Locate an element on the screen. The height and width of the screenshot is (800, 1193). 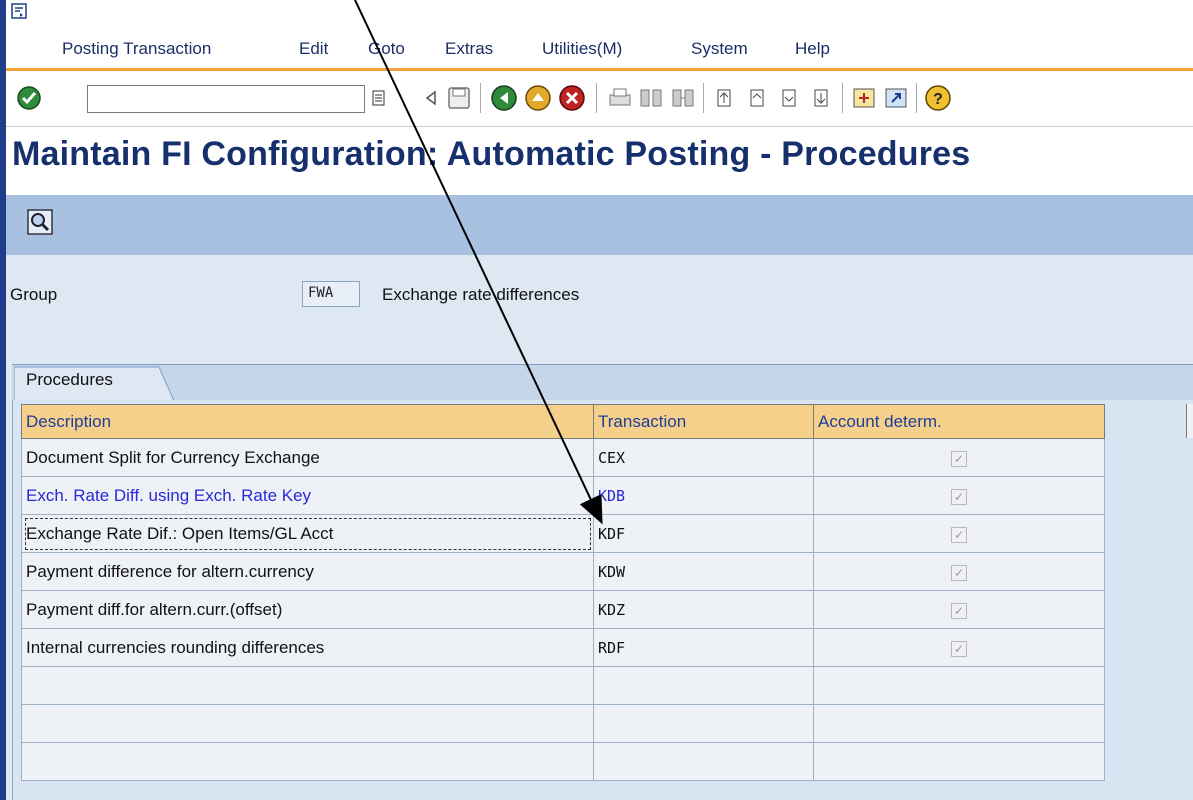
annotation-arrow is located at coordinates (478, 262).